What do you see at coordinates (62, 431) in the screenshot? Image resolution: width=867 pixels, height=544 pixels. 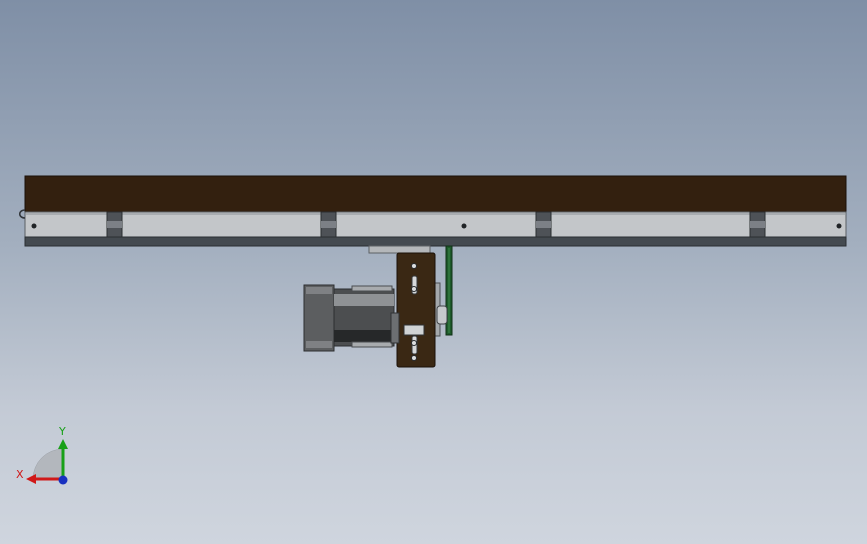 I see `triad-y-label: Y` at bounding box center [62, 431].